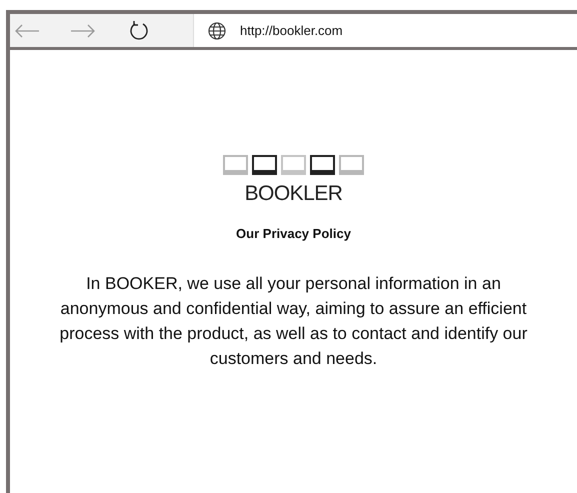 Image resolution: width=577 pixels, height=493 pixels. I want to click on globe-icon, so click(217, 31).